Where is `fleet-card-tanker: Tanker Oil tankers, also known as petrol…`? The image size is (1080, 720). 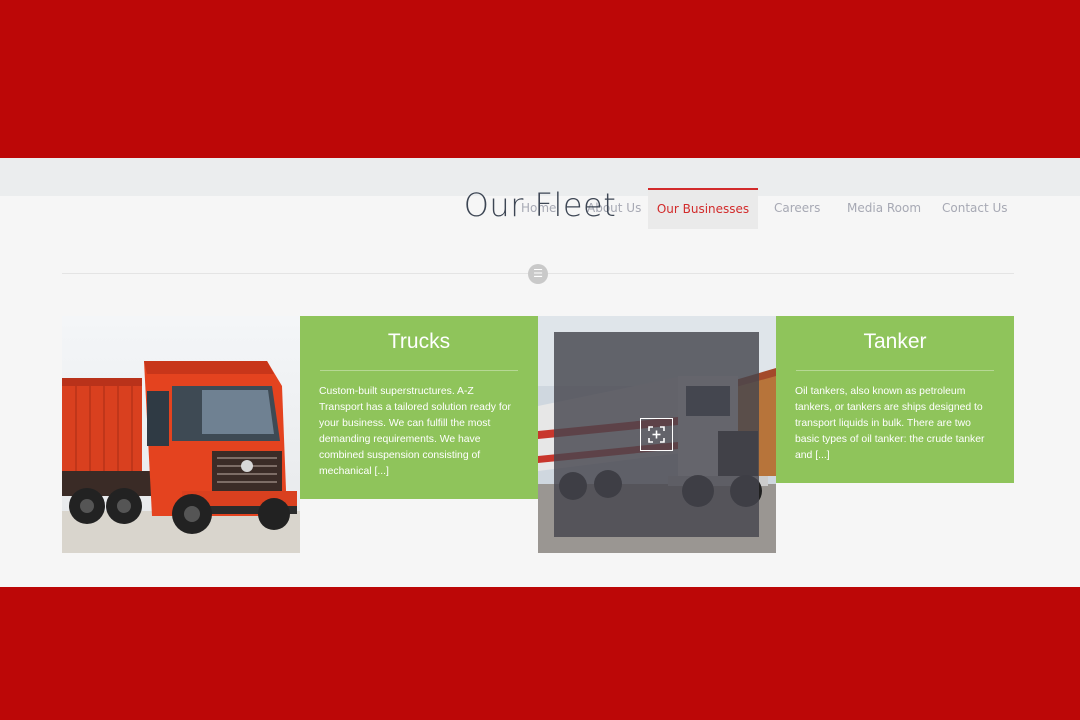 fleet-card-tanker: Tanker Oil tankers, also known as petrol… is located at coordinates (895, 399).